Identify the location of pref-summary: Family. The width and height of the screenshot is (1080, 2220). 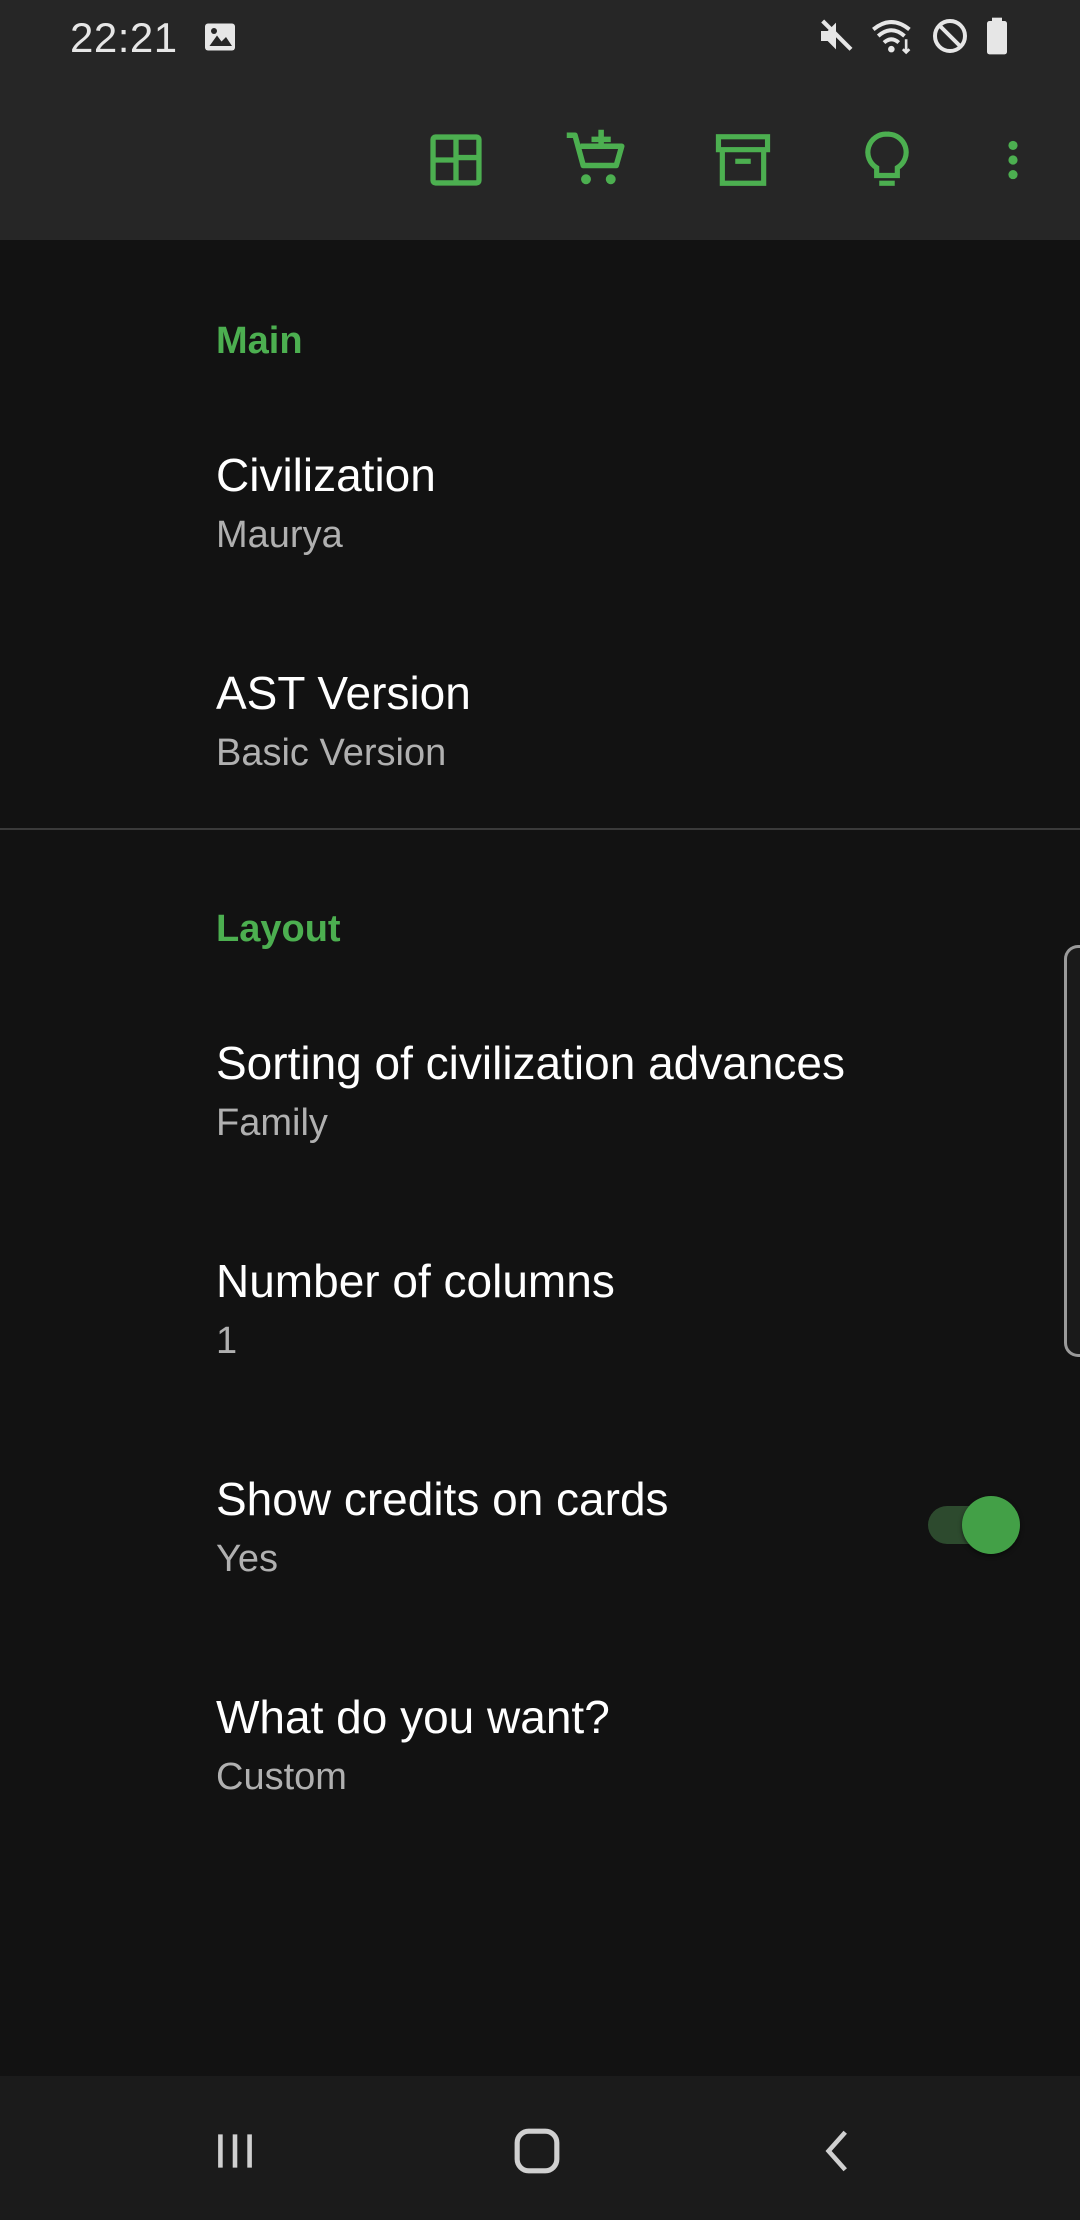
(272, 1123).